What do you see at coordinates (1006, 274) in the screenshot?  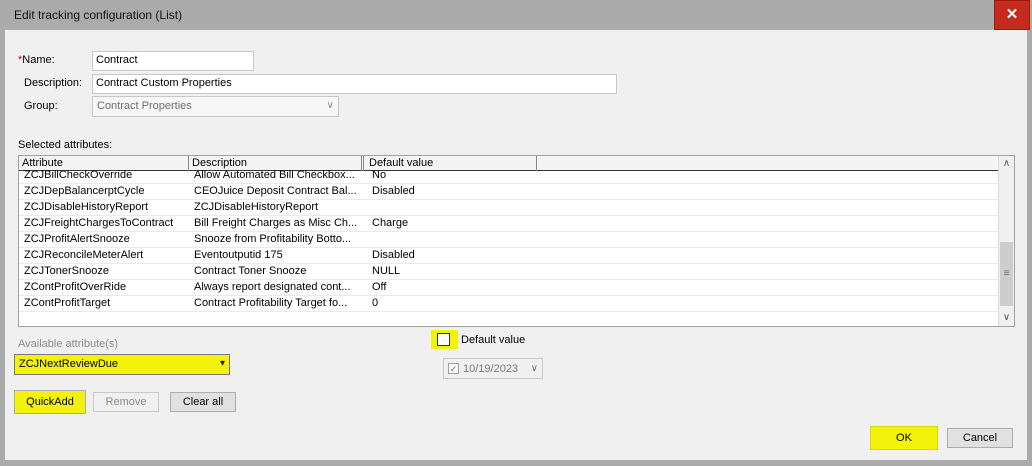 I see `scroll-thumb: ≡` at bounding box center [1006, 274].